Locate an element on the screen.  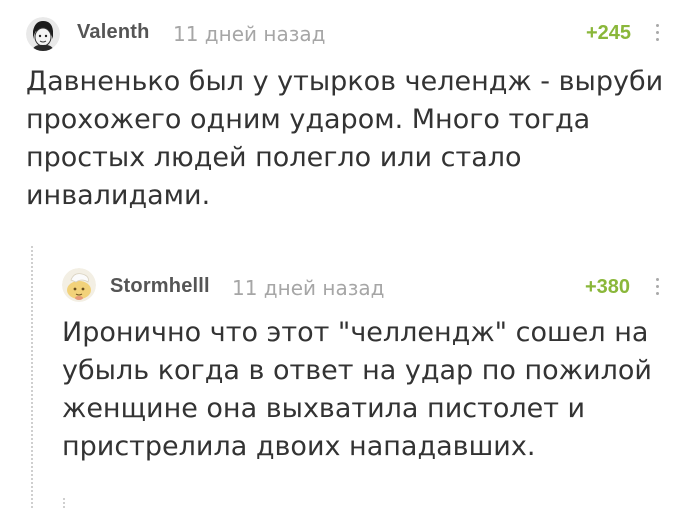
comment-author: Valenth is located at coordinates (113, 32).